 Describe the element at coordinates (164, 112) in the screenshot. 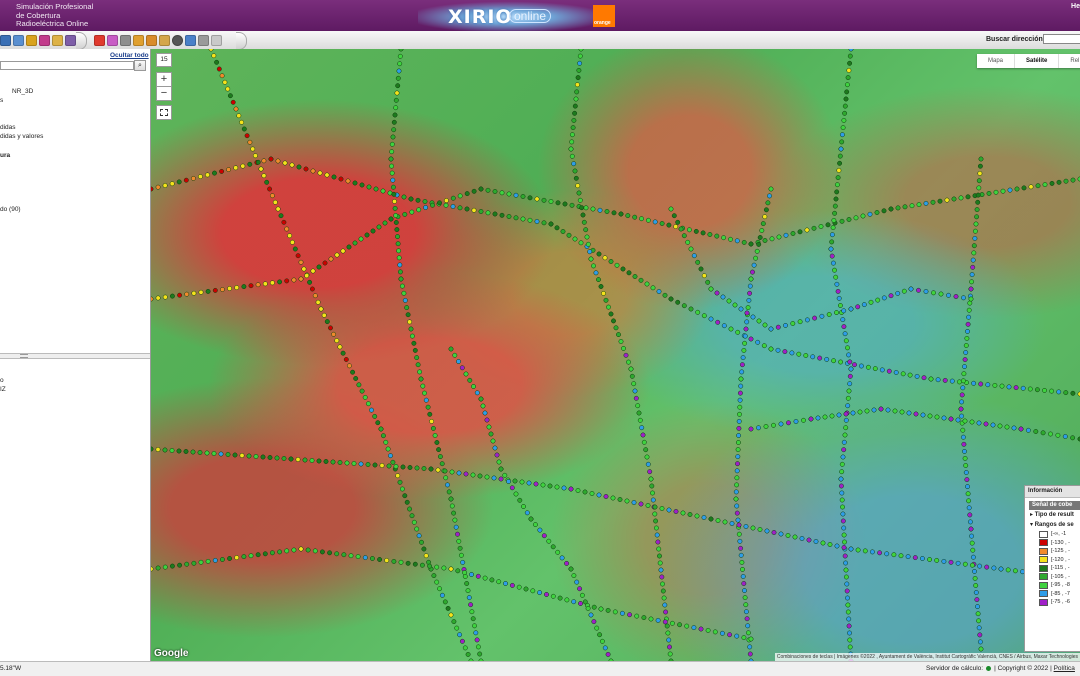

I see `fullscreen-button` at that location.